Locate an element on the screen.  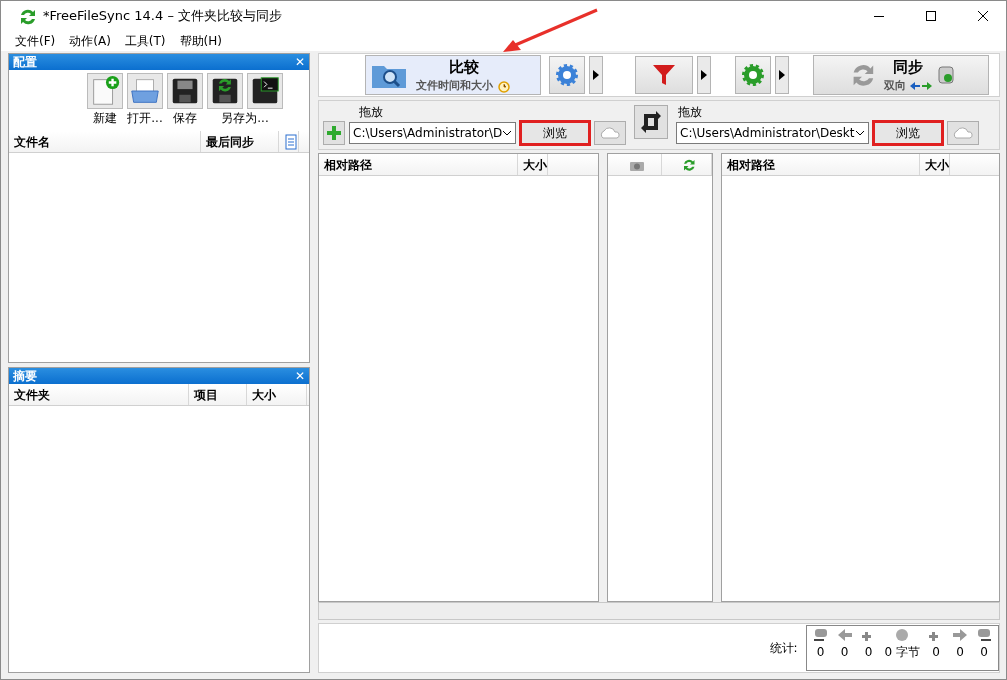
clock-icon is located at coordinates (504, 86).